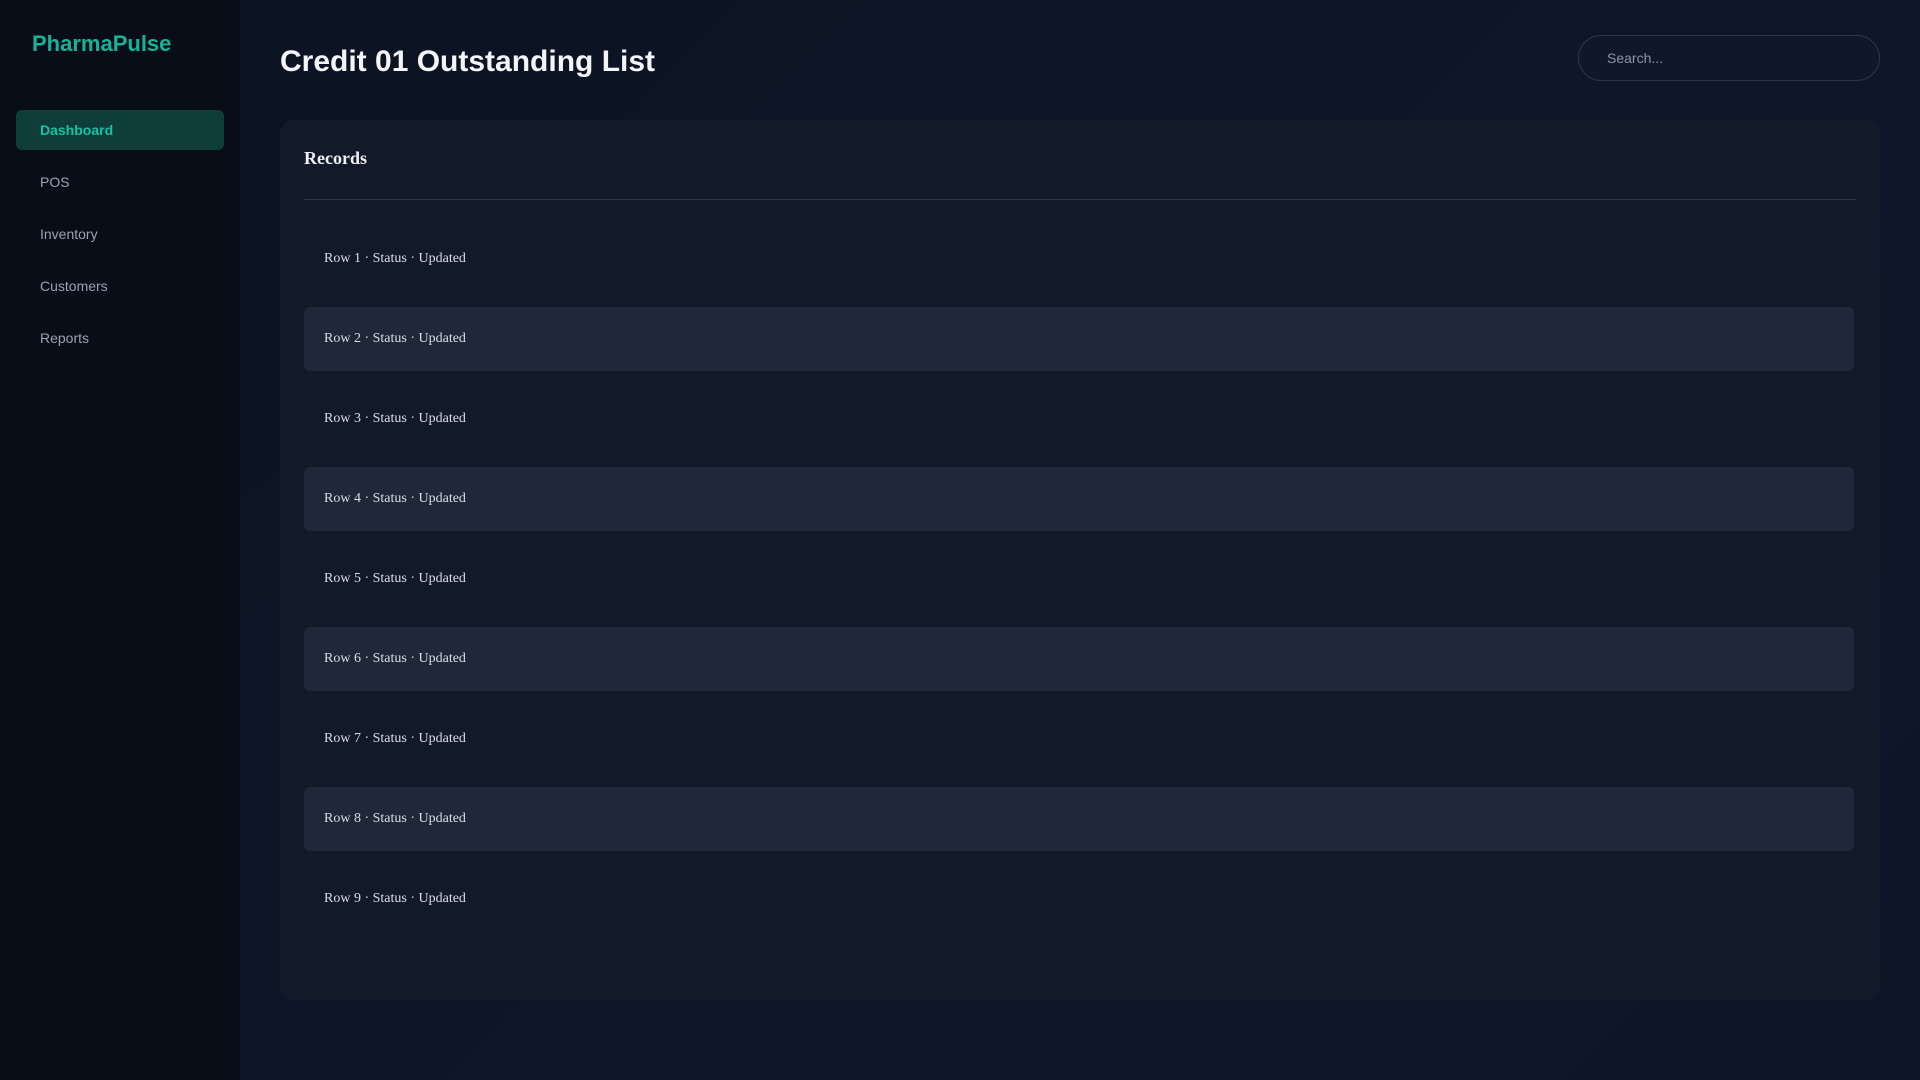  What do you see at coordinates (120, 286) in the screenshot?
I see `sidebar-item-customers: Customers` at bounding box center [120, 286].